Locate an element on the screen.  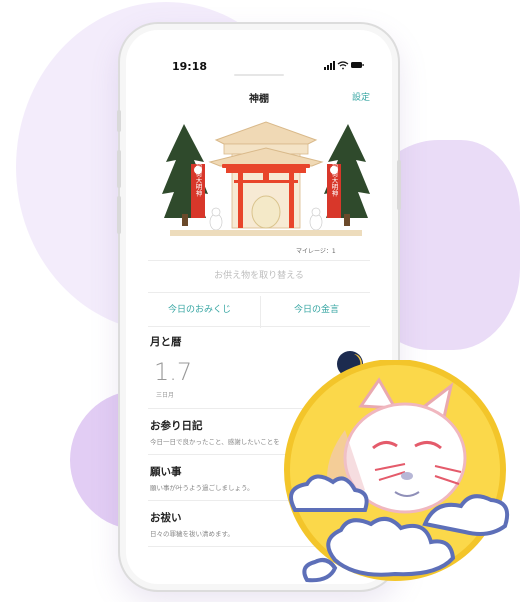
wish-subtitle: 願い事が叶うよう過ごしましょう。 is located at coordinates (202, 488).